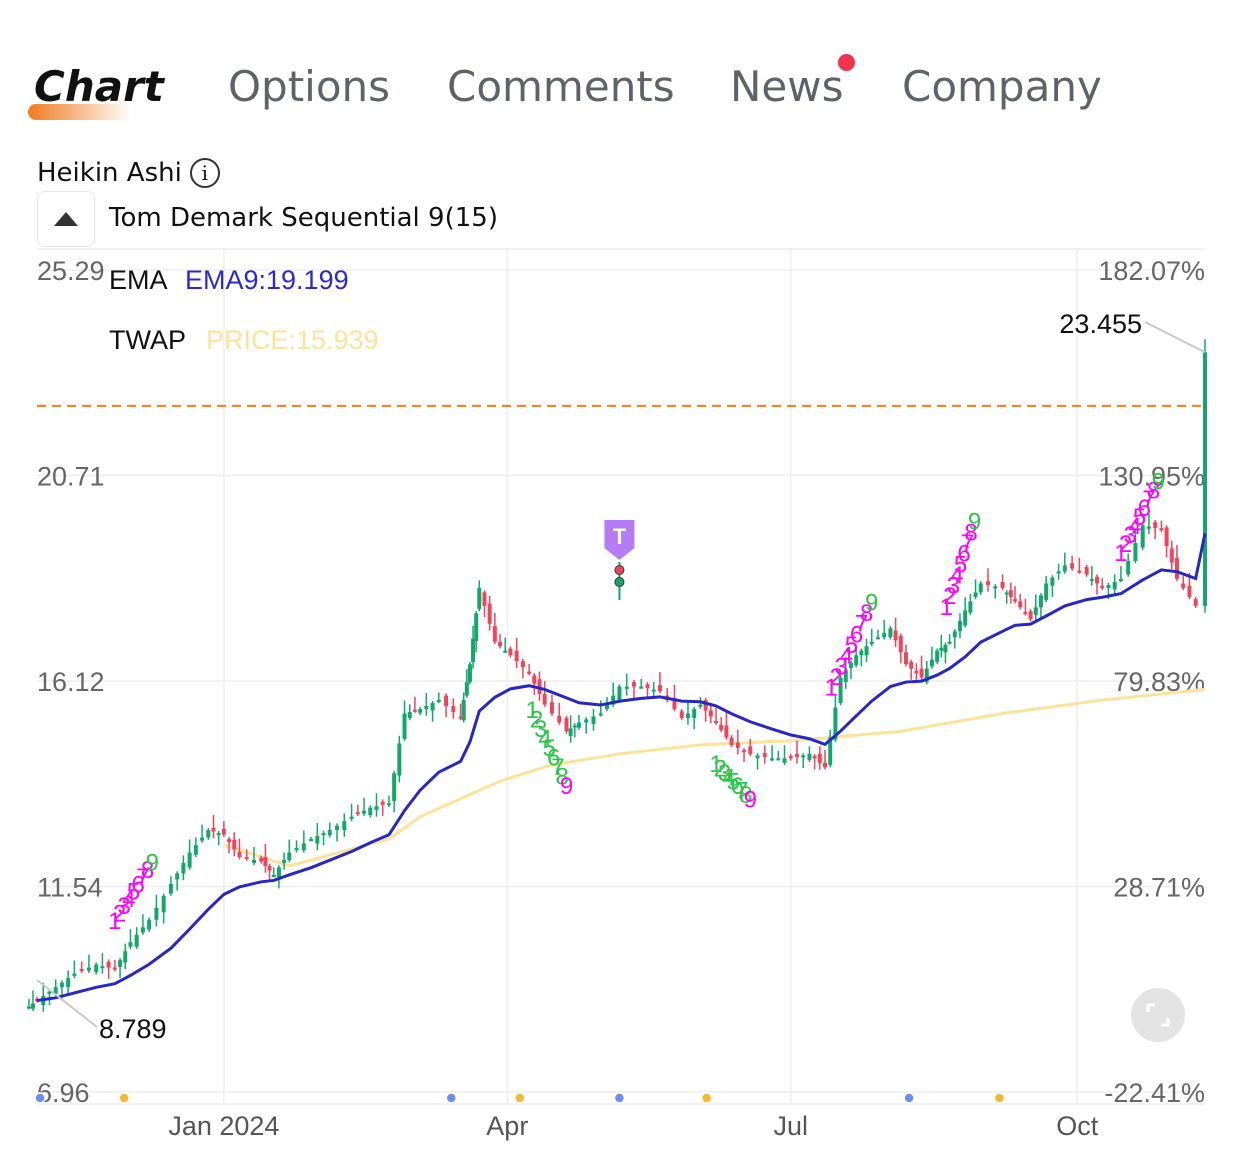 The image size is (1242, 1155). I want to click on fullscreen-button, so click(1158, 1015).